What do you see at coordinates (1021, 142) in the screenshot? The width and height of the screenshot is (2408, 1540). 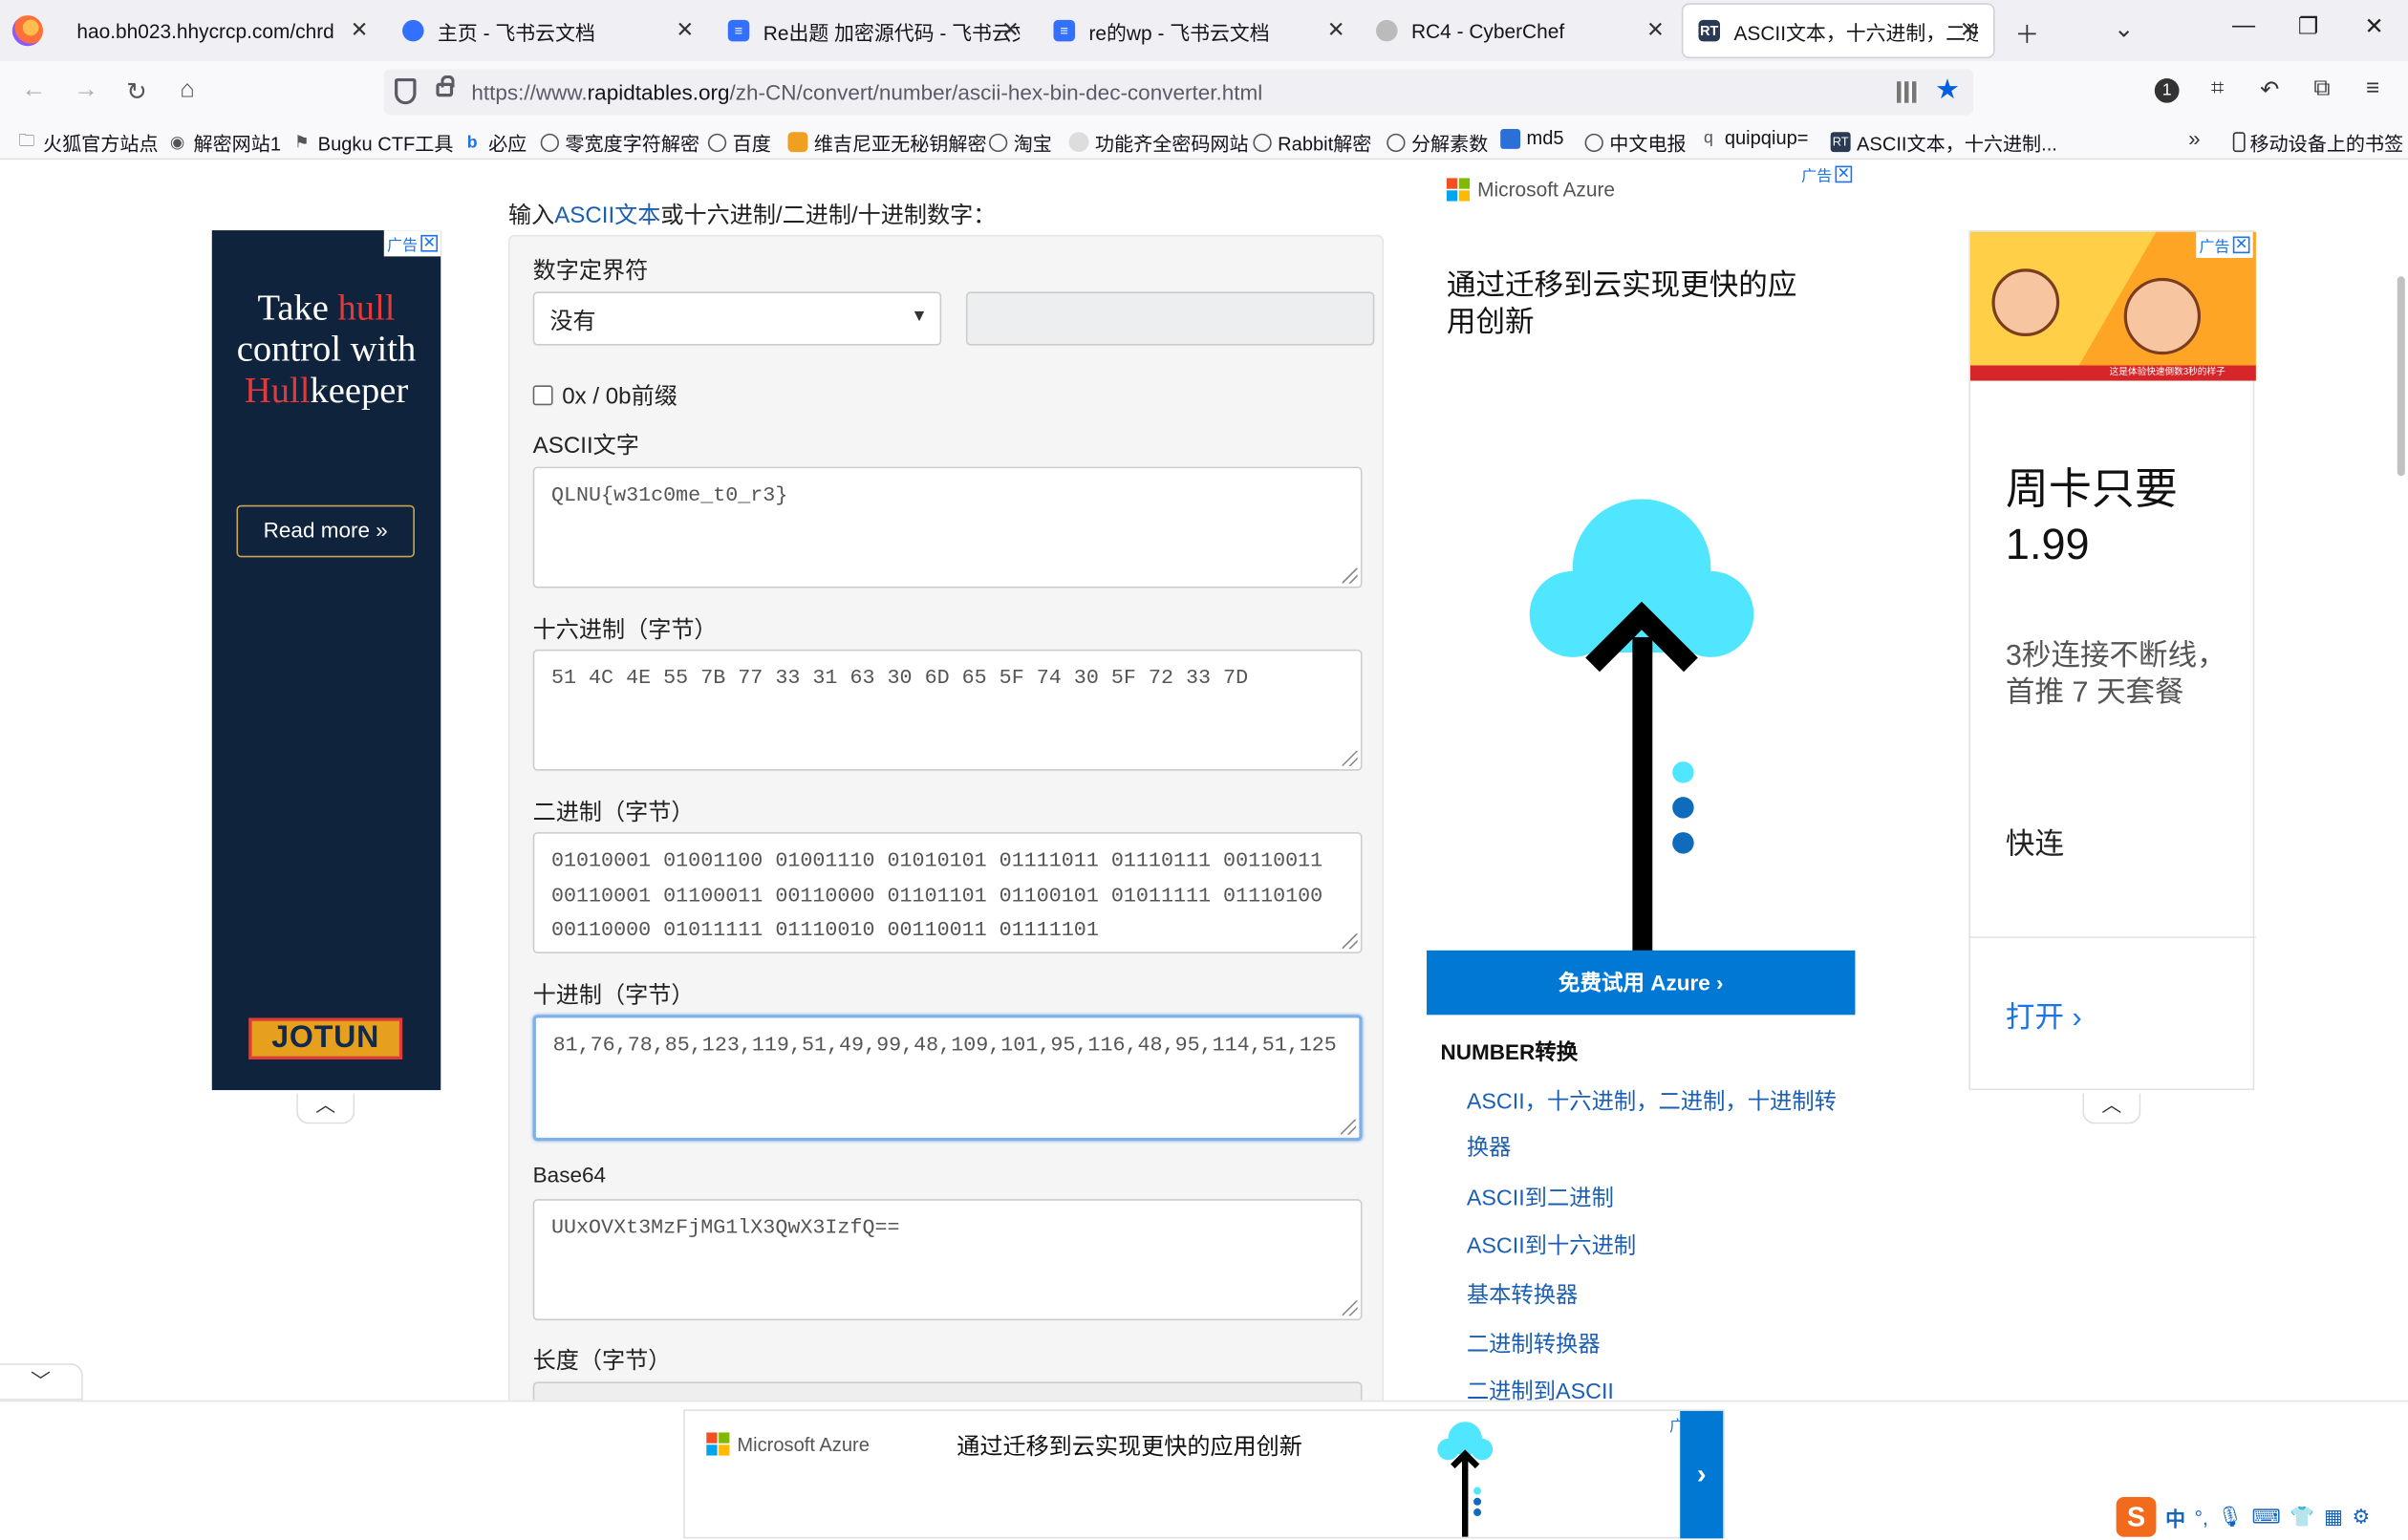 I see `bookmark-item: 淘宝` at bounding box center [1021, 142].